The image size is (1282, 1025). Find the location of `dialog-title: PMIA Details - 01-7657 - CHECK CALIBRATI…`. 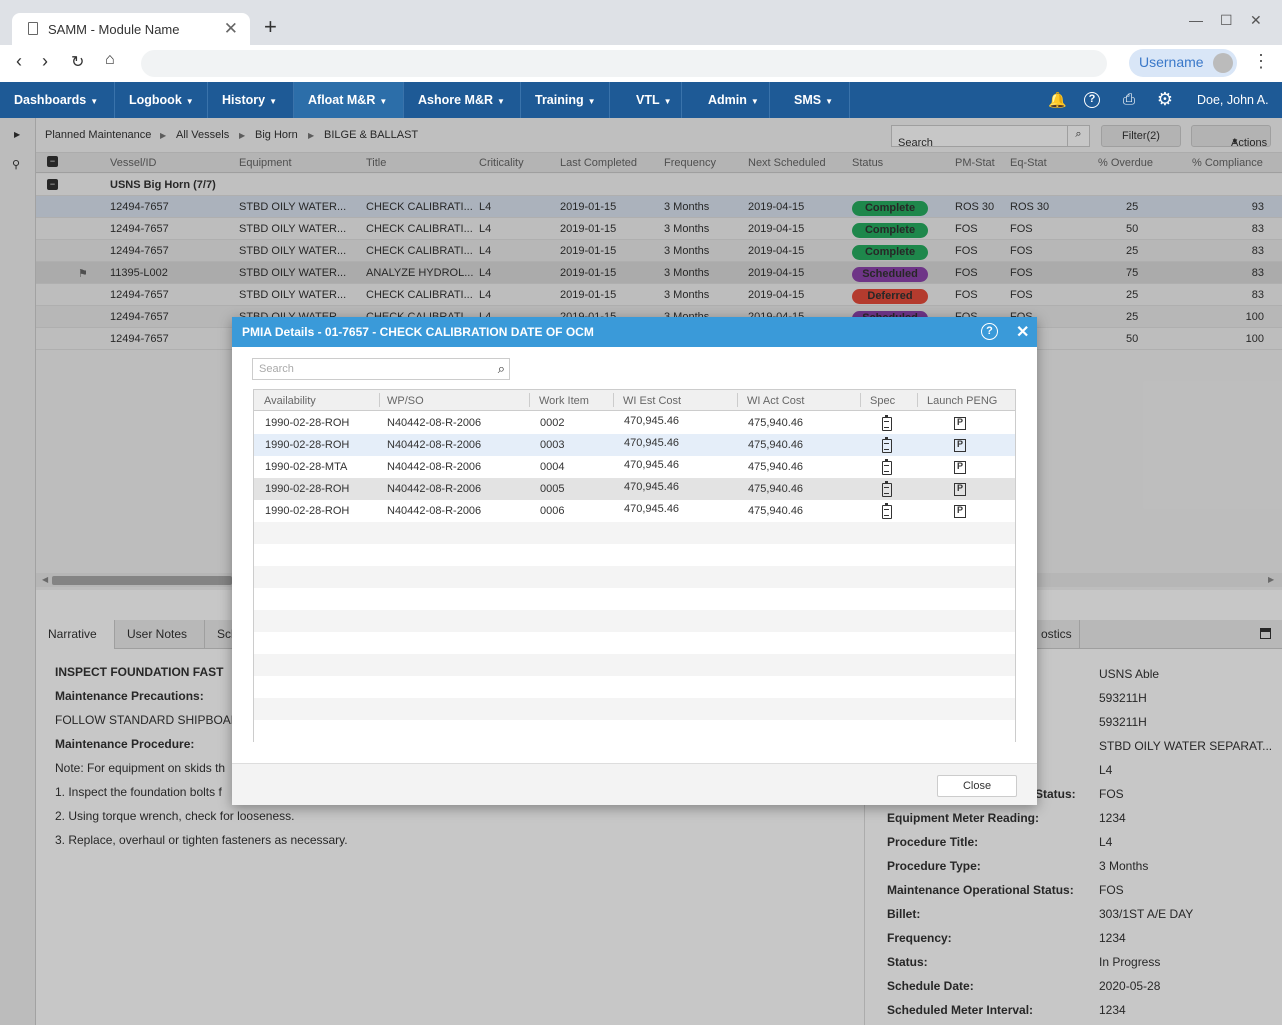

dialog-title: PMIA Details - 01-7657 - CHECK CALIBRATI… is located at coordinates (418, 332).